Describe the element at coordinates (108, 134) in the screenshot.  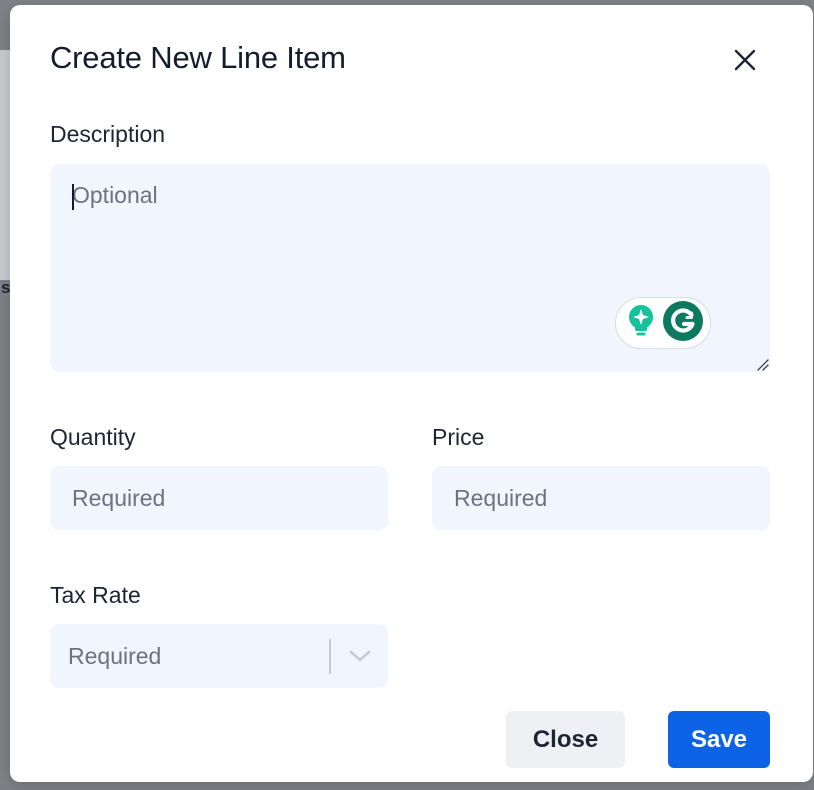
I see `description-label: Description` at that location.